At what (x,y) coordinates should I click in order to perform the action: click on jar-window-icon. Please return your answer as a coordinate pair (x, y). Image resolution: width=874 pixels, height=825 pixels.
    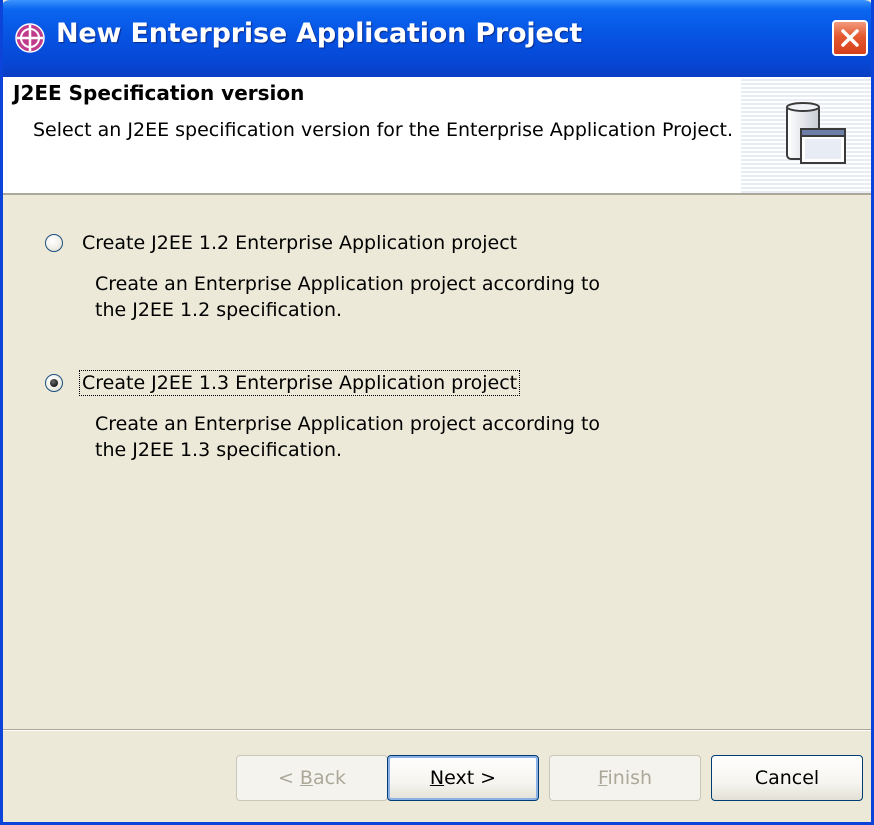
    Looking at the image, I should click on (816, 133).